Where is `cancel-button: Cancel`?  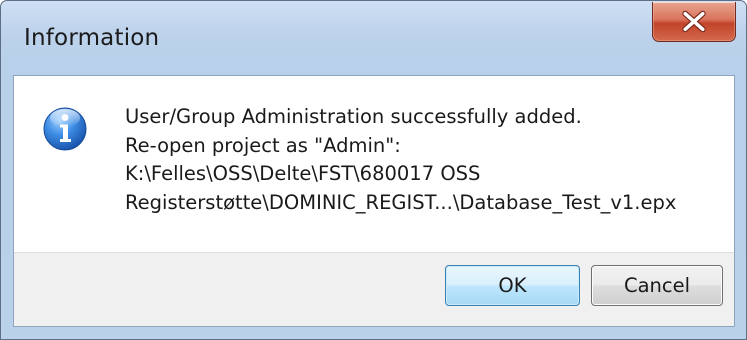
cancel-button: Cancel is located at coordinates (657, 285).